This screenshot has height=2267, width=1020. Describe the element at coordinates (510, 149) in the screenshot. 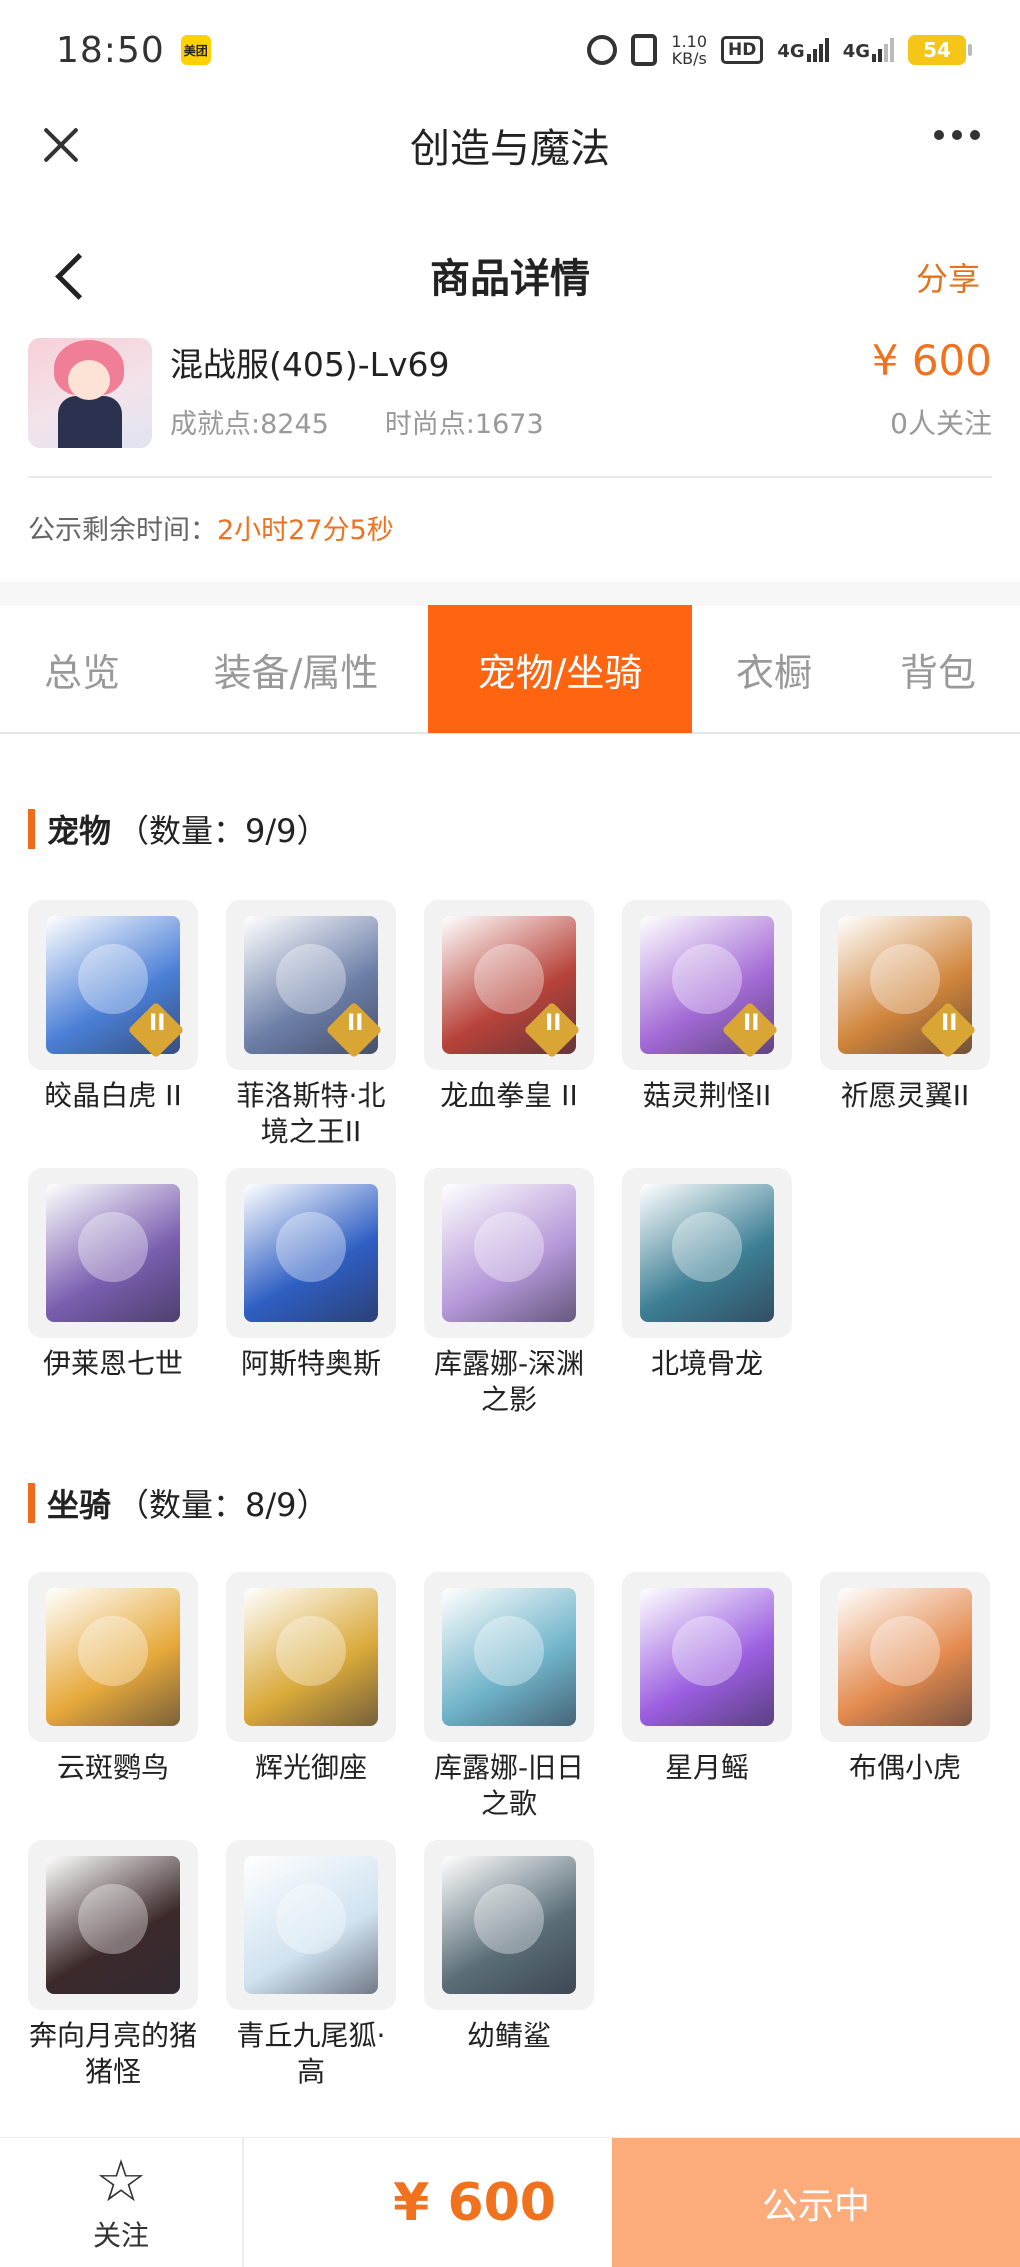

I see `app-title: 创造与魔法` at that location.